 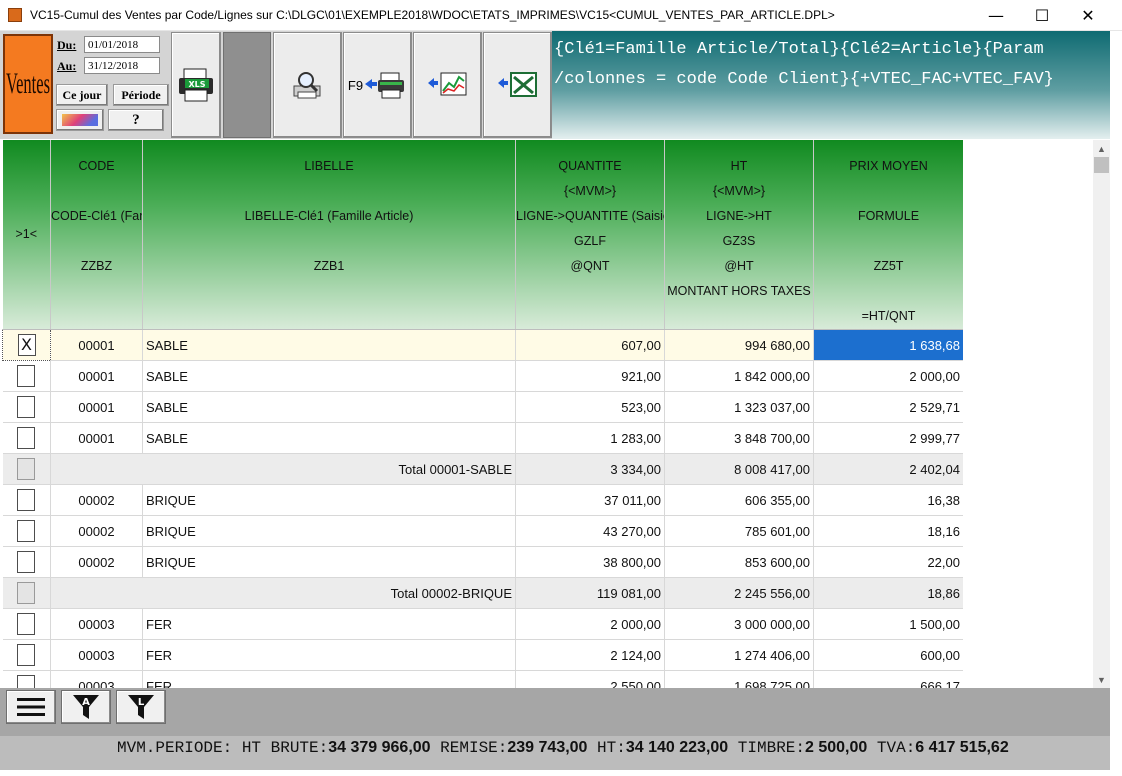 What do you see at coordinates (26, 345) in the screenshot?
I see `row-checkbox: X` at bounding box center [26, 345].